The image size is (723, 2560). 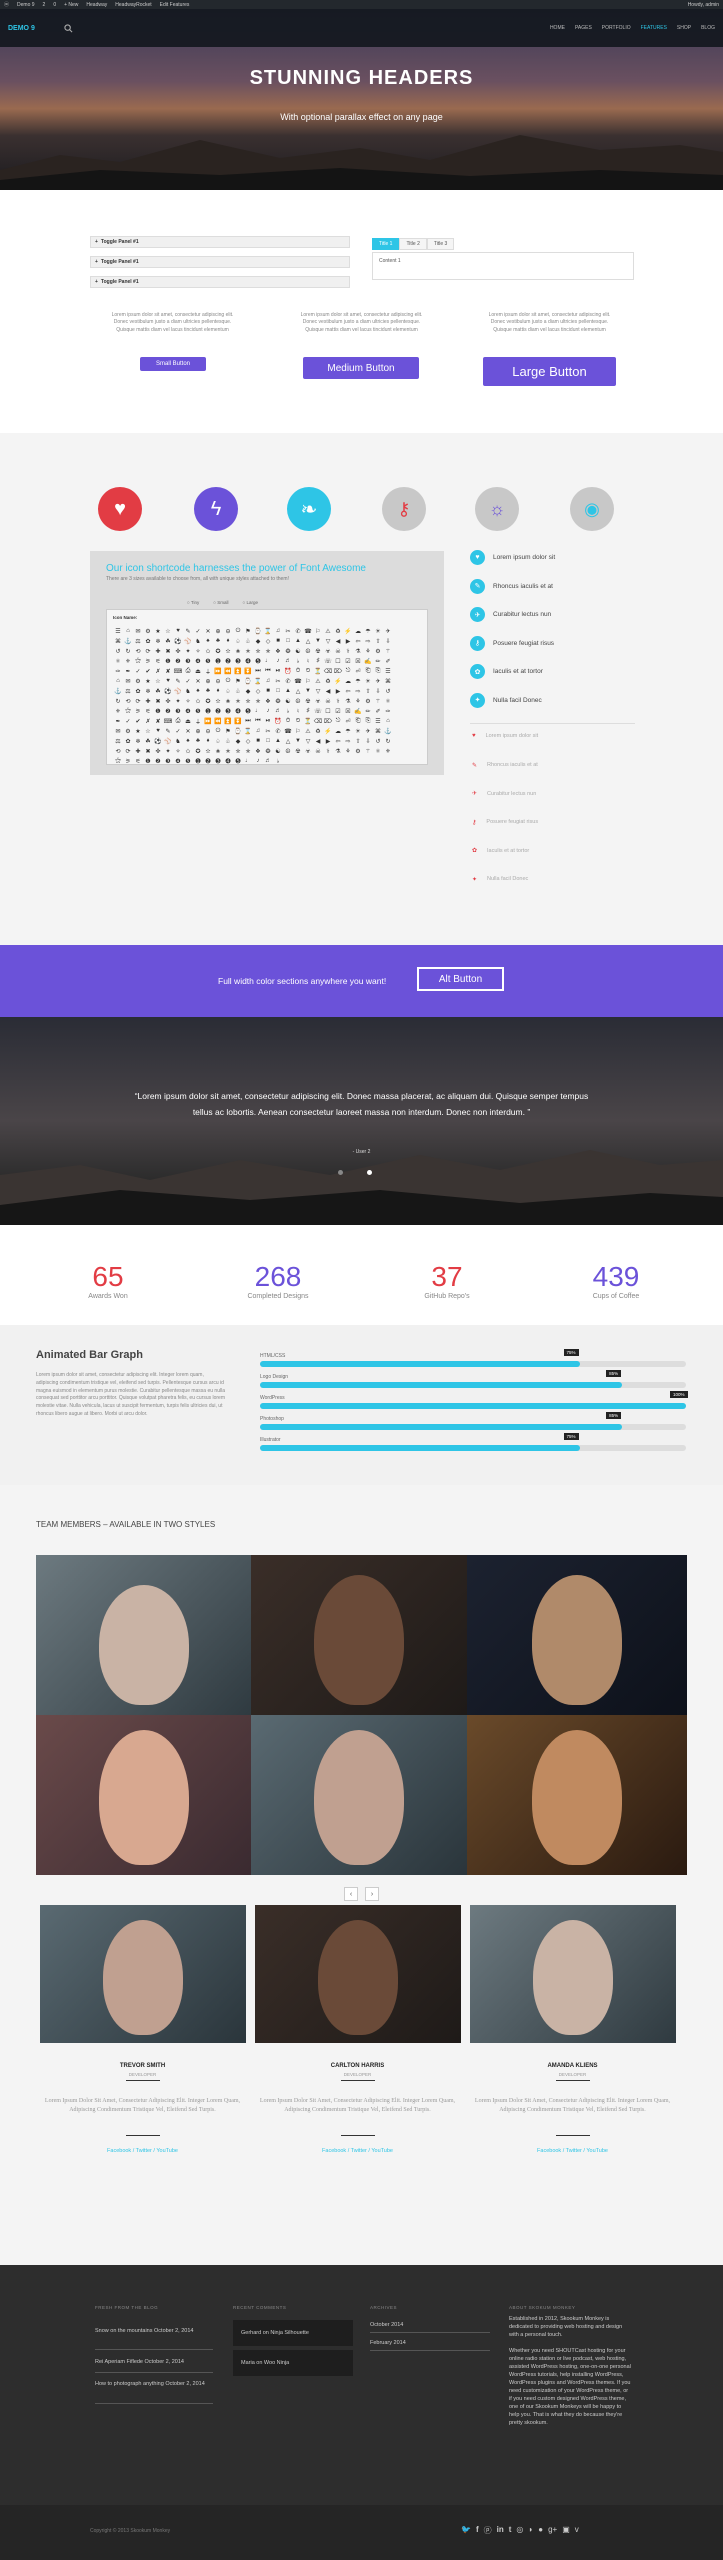 What do you see at coordinates (118, 721) in the screenshot?
I see `glyph-icon: ✒` at bounding box center [118, 721].